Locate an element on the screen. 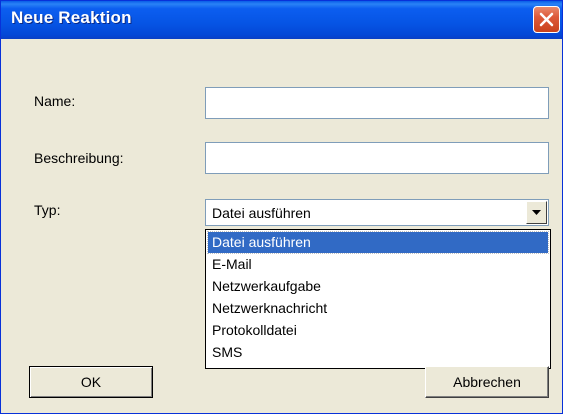 The height and width of the screenshot is (414, 563). type-select: Datei ausführen is located at coordinates (377, 212).